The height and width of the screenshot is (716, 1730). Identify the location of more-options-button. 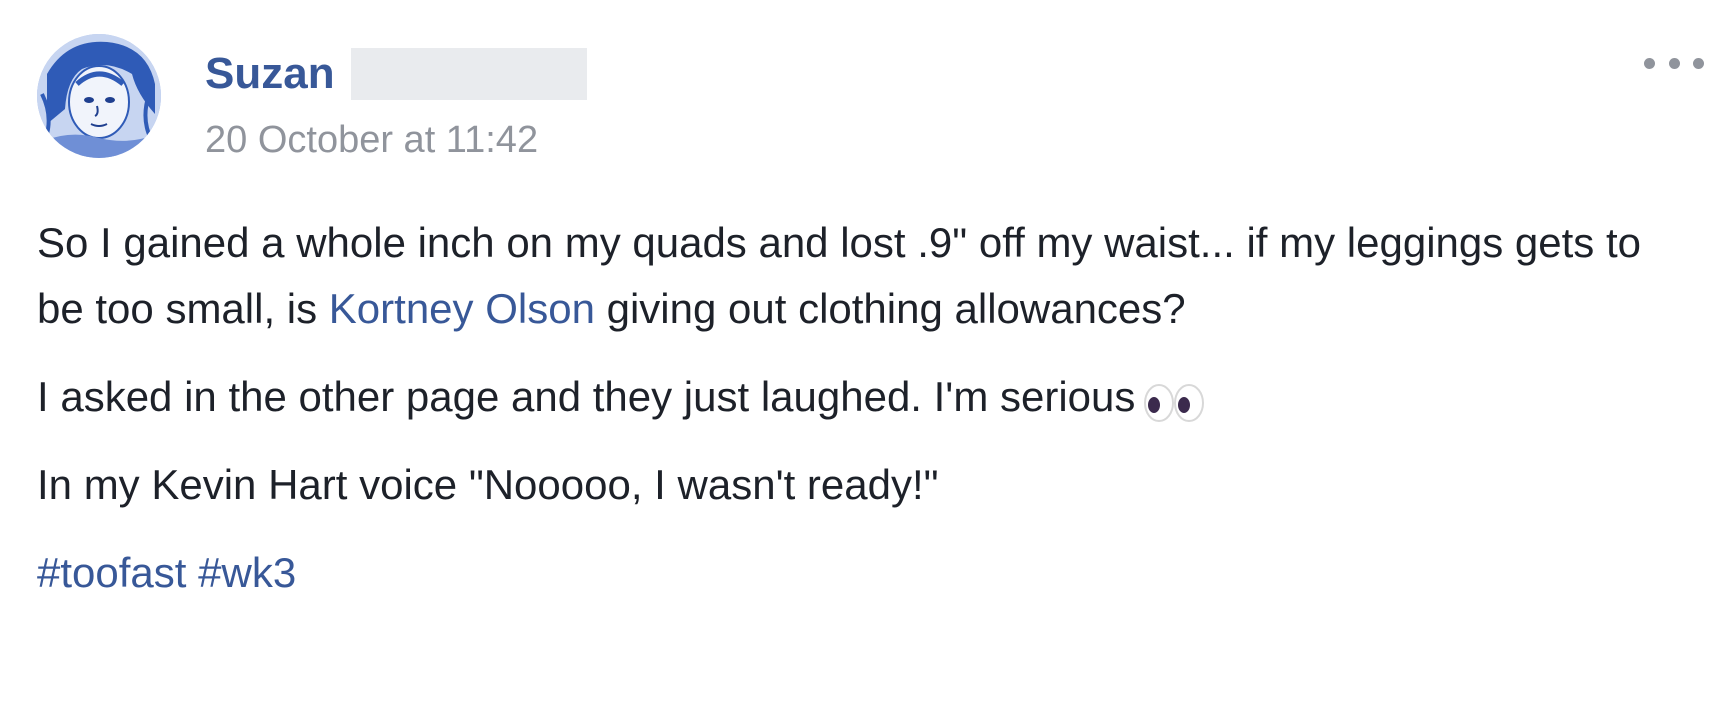
(1674, 63).